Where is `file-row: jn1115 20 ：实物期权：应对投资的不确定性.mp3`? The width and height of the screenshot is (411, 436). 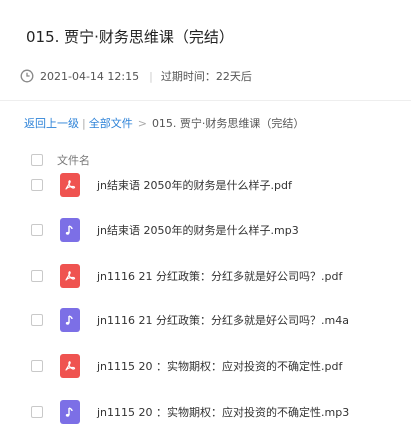
file-row: jn1115 20 ：实物期权：应对投资的不确定性.mp3 is located at coordinates (205, 412).